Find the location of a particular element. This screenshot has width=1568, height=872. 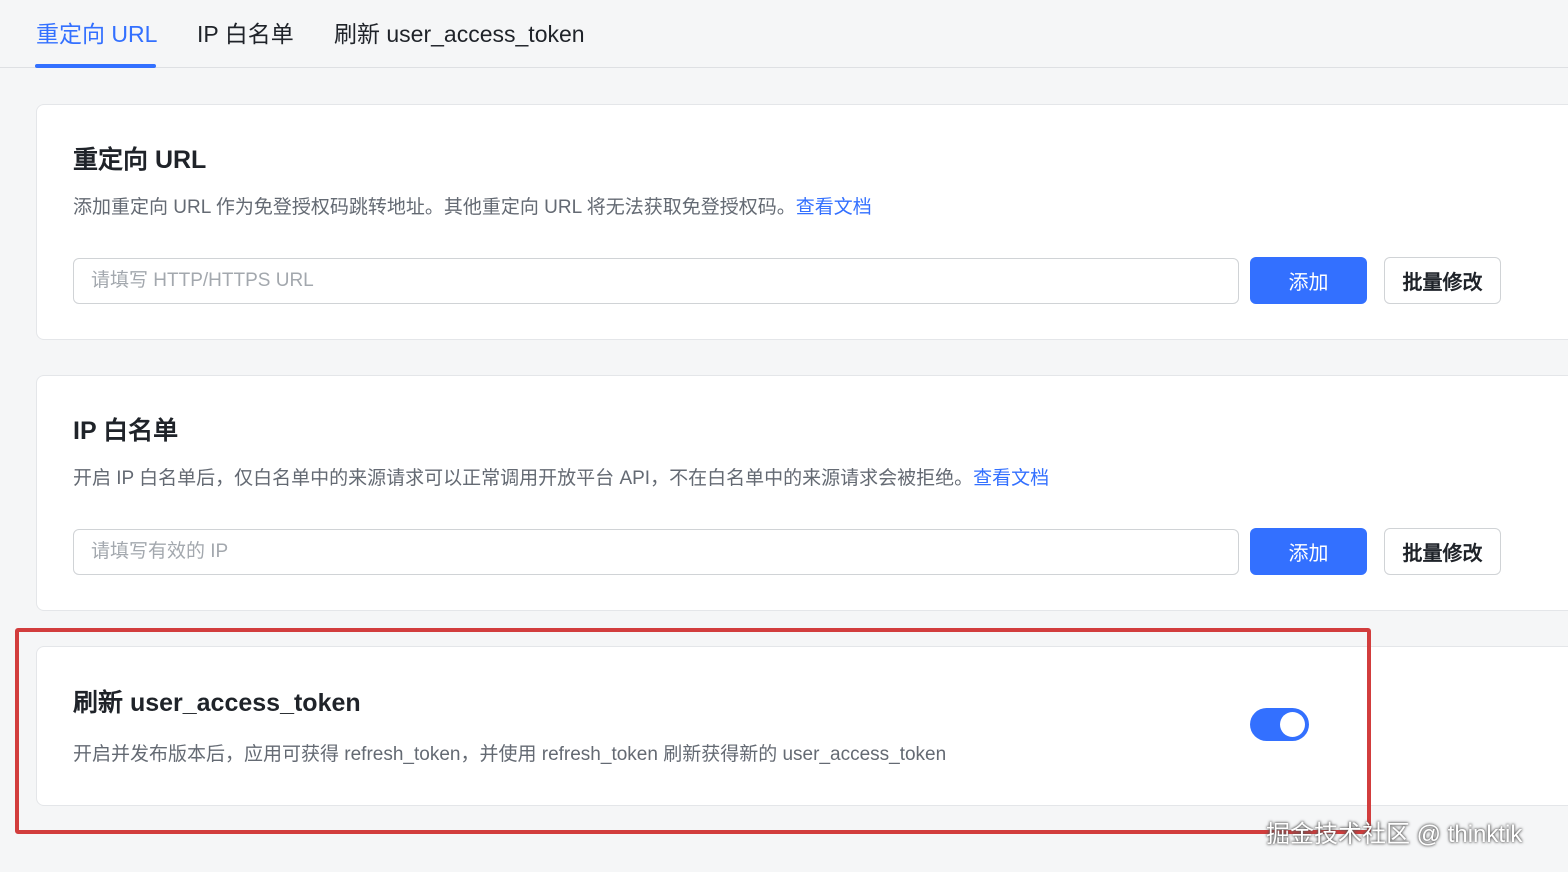

redirect-url-batch-edit-button: 批量修改 is located at coordinates (1442, 280).